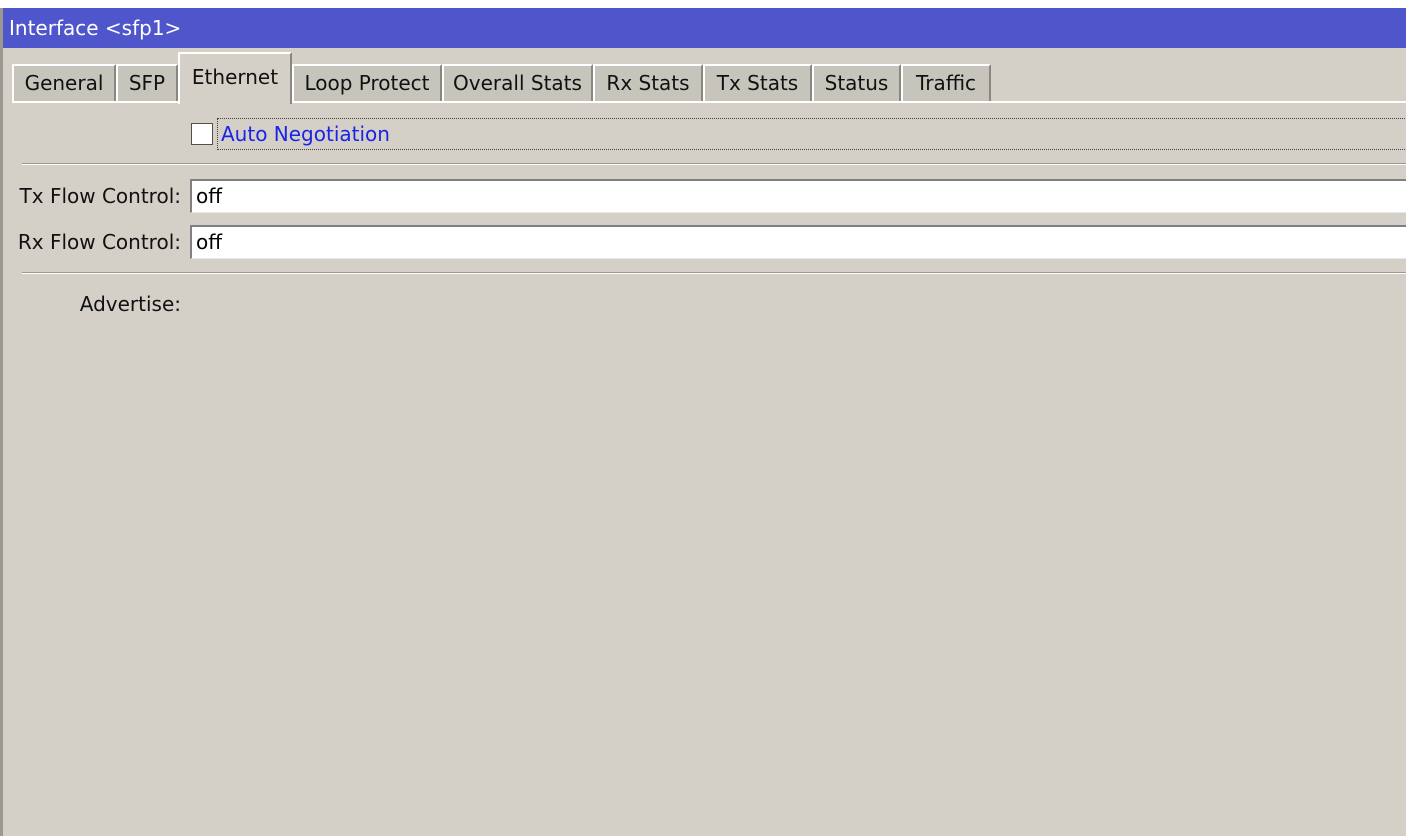 Image resolution: width=1406 pixels, height=836 pixels. Describe the element at coordinates (235, 78) in the screenshot. I see `tab-ethernet: Ethernet` at that location.